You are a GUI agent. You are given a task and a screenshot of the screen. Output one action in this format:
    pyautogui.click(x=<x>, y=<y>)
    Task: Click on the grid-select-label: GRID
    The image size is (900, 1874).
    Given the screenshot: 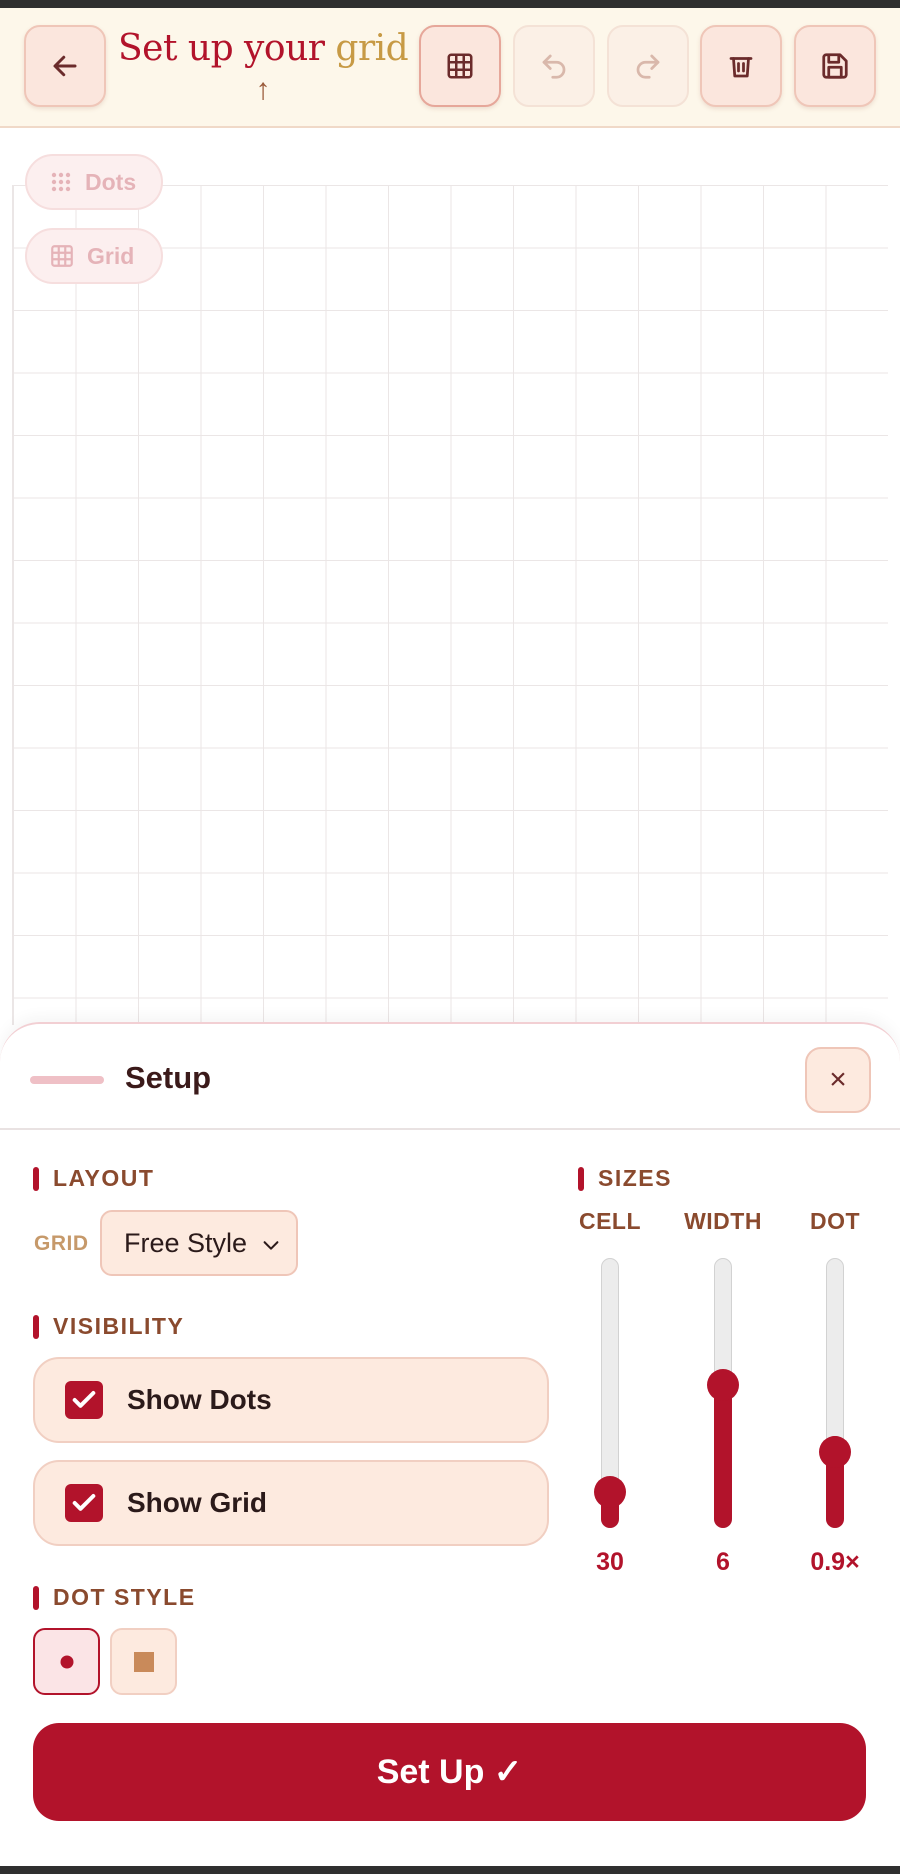 What is the action you would take?
    pyautogui.click(x=61, y=1243)
    